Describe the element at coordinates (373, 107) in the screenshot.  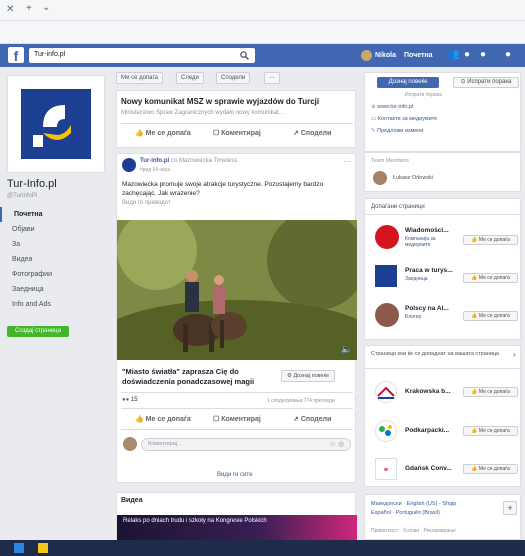
I see `globe-icon: ⊕` at that location.